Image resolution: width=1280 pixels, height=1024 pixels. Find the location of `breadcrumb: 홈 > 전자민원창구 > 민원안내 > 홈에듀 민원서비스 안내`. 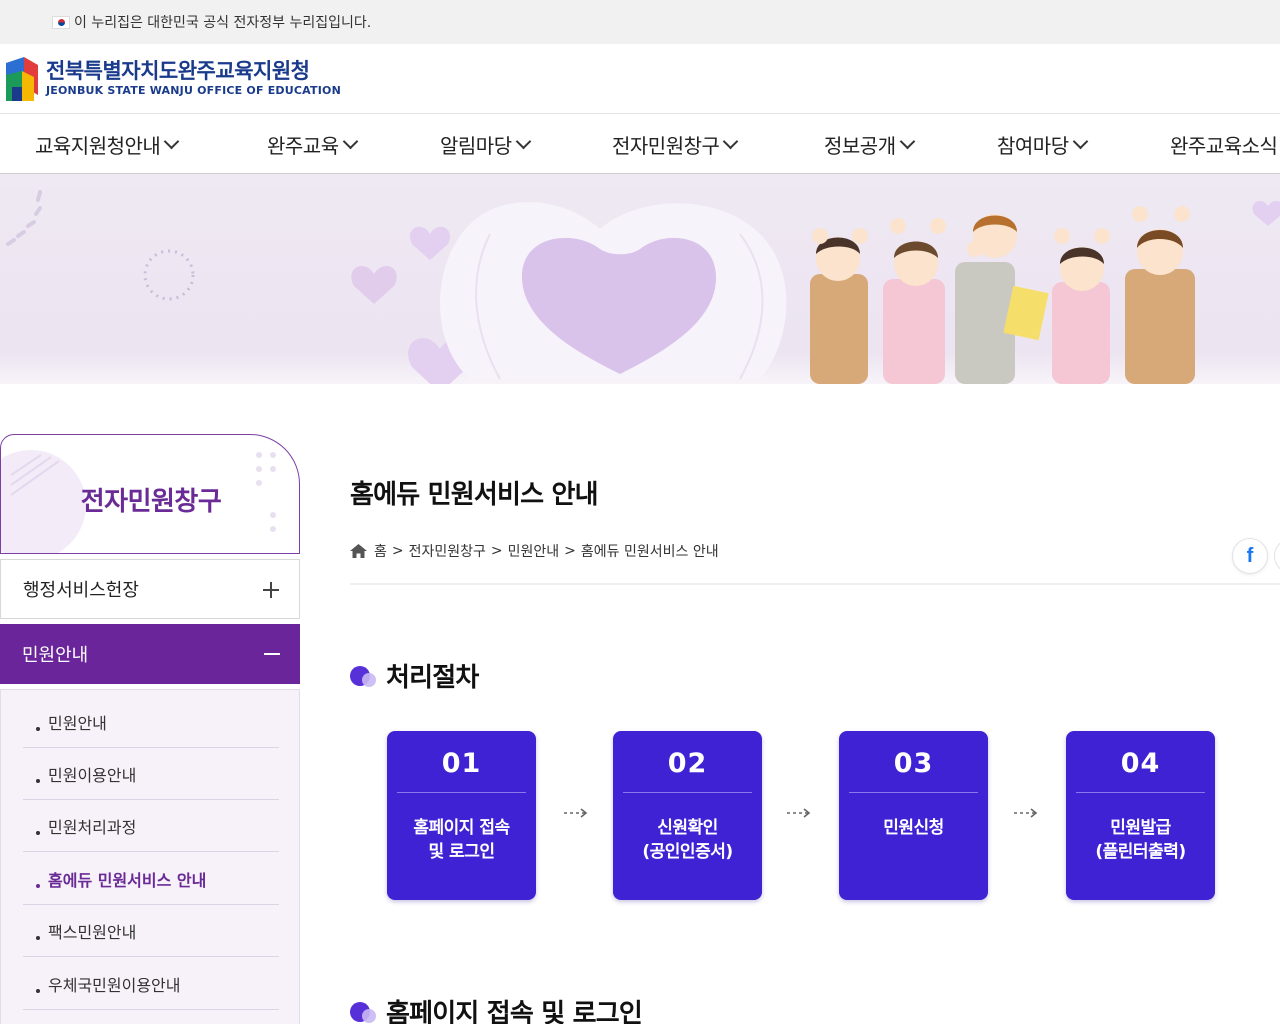

breadcrumb: 홈 > 전자민원창구 > 민원안내 > 홈에듀 민원서비스 안내 is located at coordinates (534, 551).